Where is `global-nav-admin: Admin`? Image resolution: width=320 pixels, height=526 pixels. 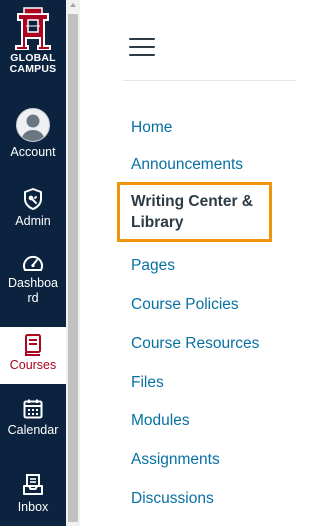 global-nav-admin: Admin is located at coordinates (33, 208).